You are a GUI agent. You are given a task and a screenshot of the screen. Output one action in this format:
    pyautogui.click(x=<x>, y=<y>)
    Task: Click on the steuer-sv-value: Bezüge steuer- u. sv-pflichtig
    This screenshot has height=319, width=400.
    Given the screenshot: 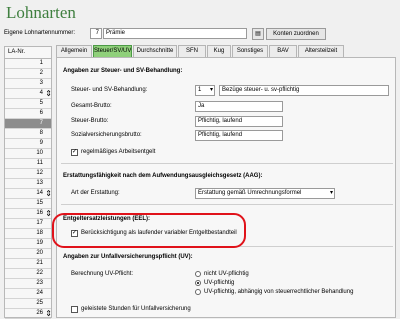 What is the action you would take?
    pyautogui.click(x=304, y=90)
    